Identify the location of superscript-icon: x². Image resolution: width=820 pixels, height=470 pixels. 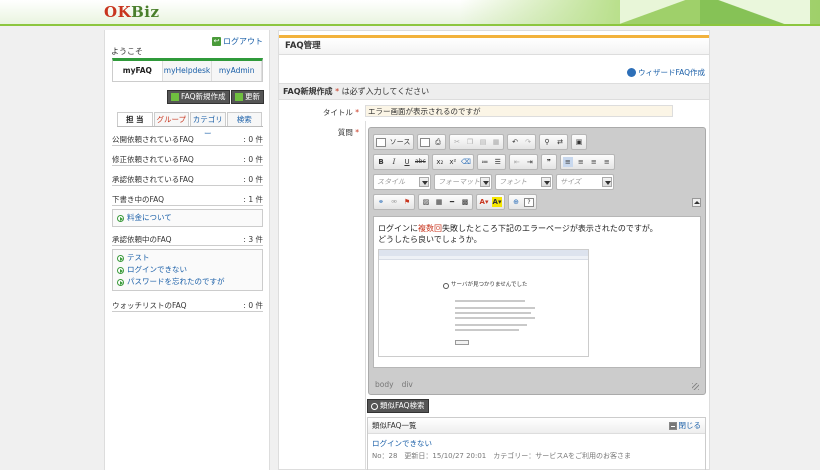
(453, 162).